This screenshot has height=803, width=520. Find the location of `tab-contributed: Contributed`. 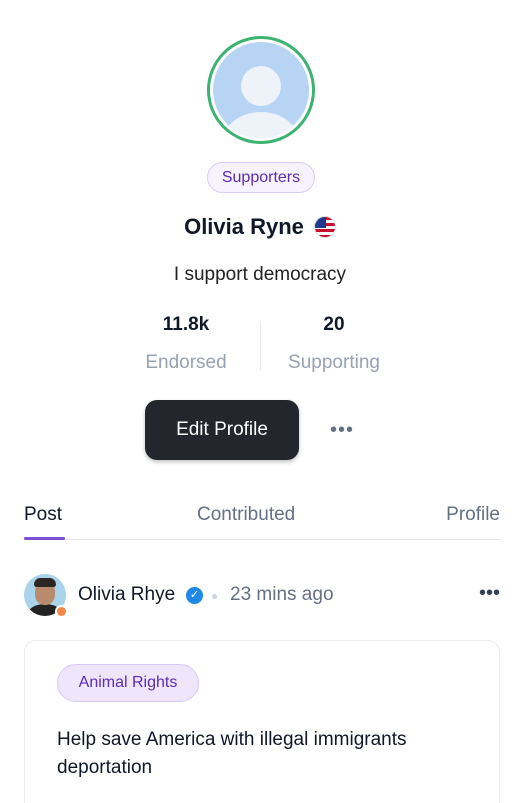

tab-contributed: Contributed is located at coordinates (246, 515).